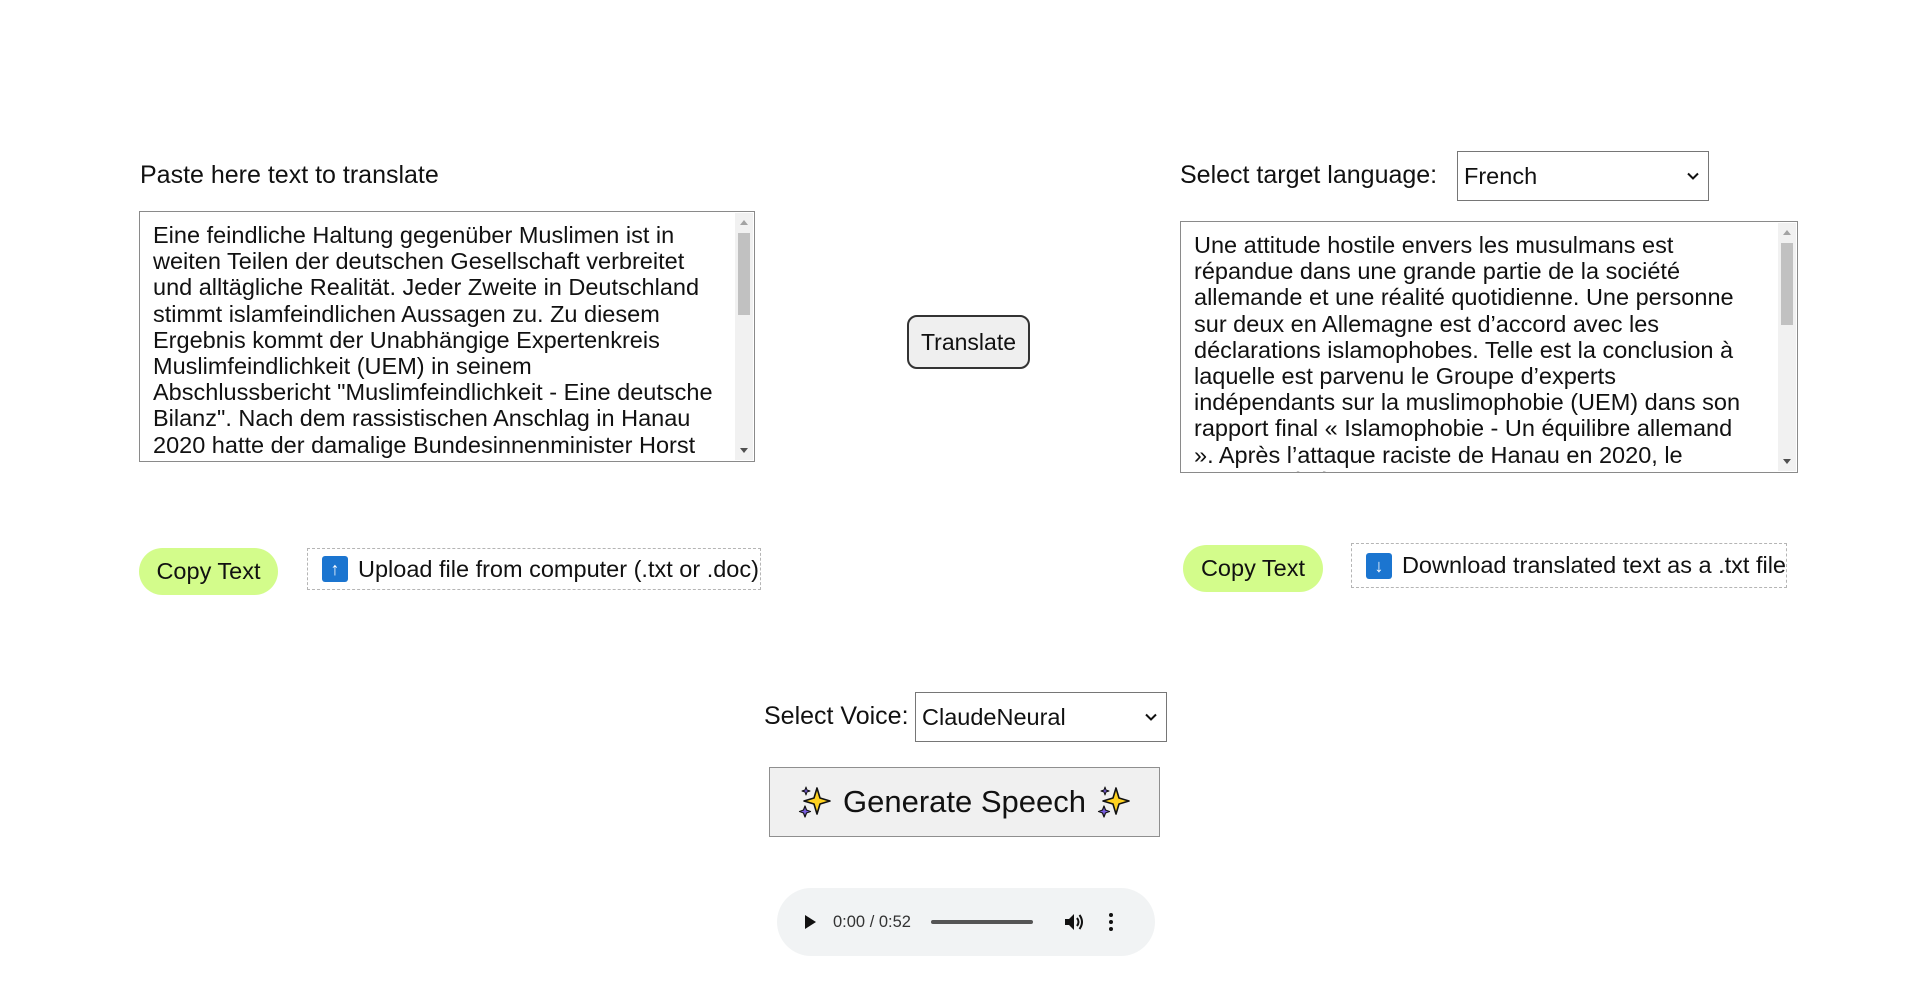  Describe the element at coordinates (836, 716) in the screenshot. I see `voice-label: Select Voice:` at that location.